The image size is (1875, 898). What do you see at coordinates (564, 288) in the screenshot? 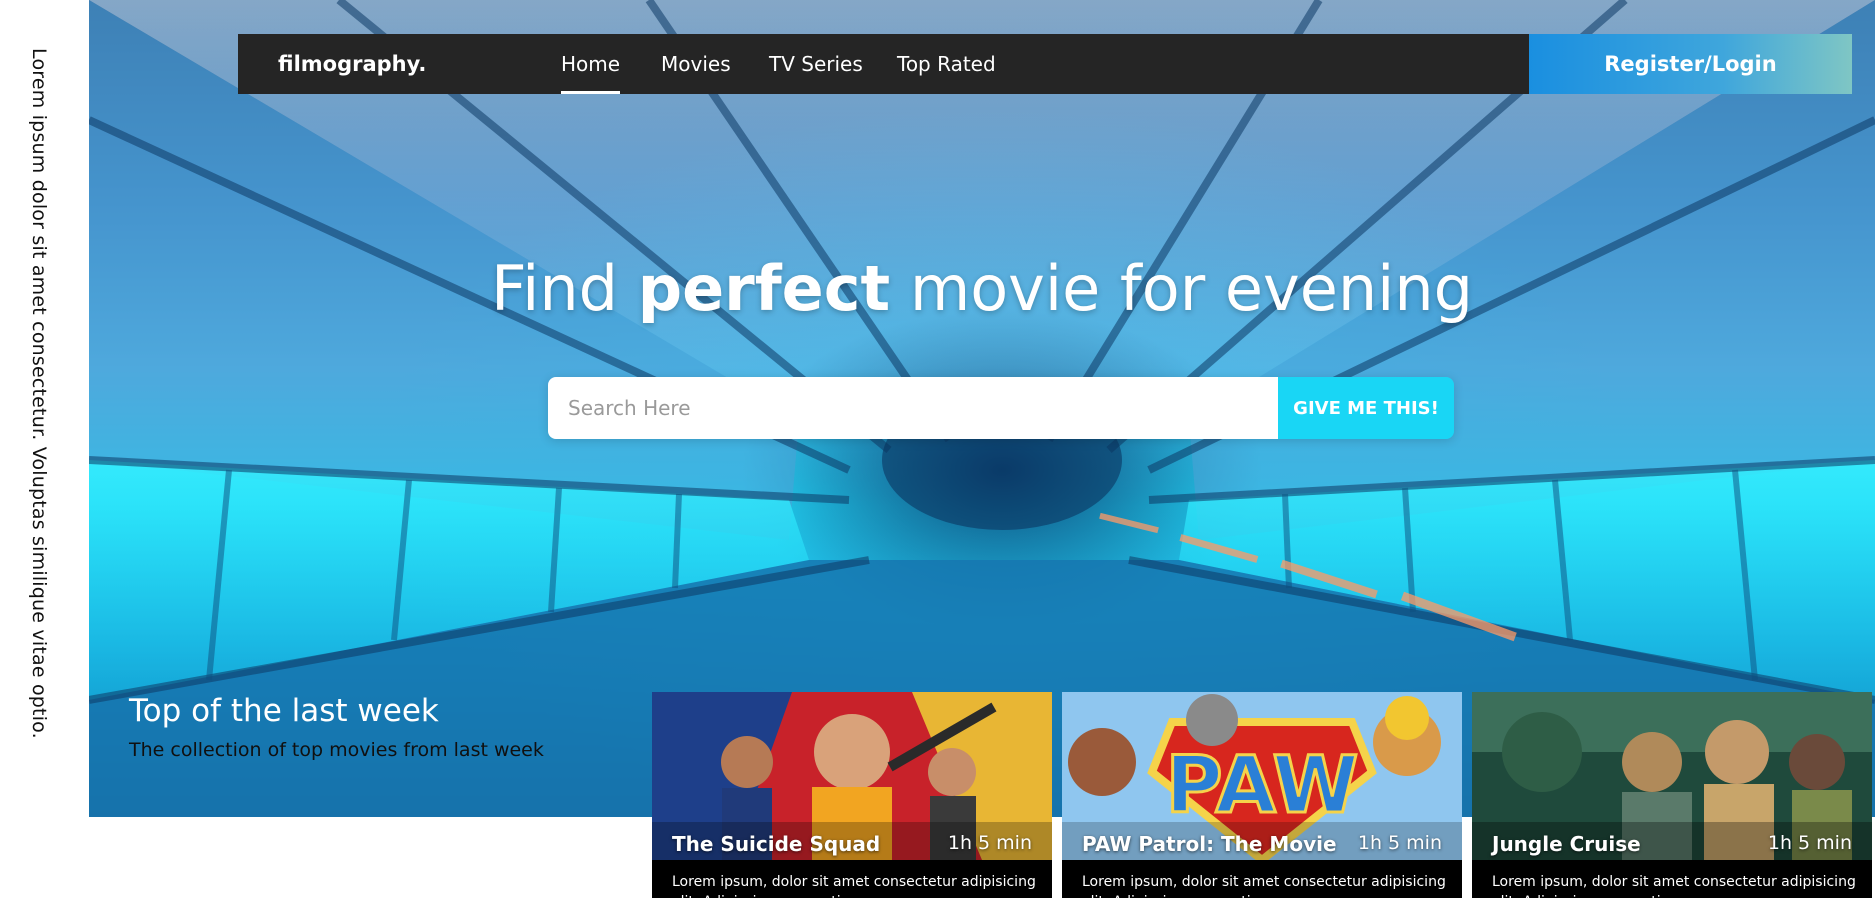
I see `headline-pre: Find` at bounding box center [564, 288].